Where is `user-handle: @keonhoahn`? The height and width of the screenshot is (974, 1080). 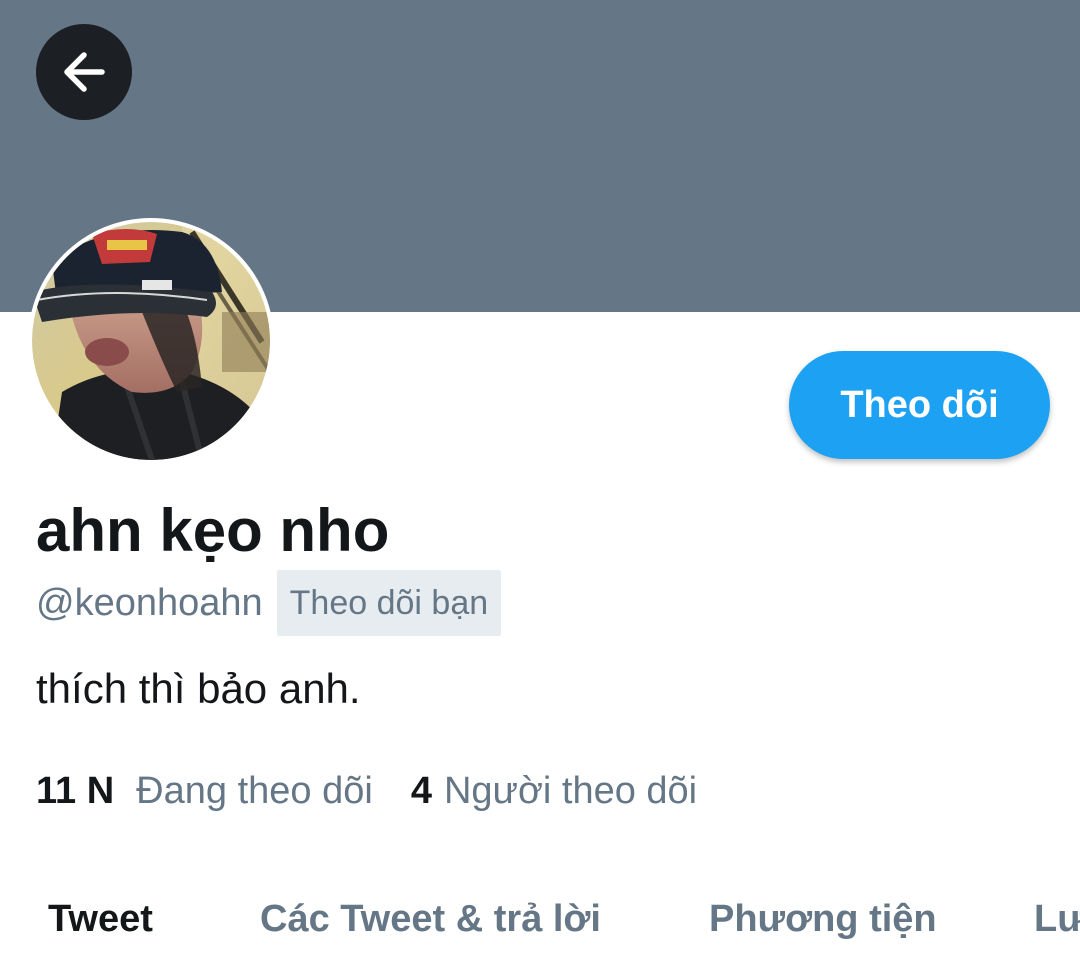
user-handle: @keonhoahn is located at coordinates (149, 602).